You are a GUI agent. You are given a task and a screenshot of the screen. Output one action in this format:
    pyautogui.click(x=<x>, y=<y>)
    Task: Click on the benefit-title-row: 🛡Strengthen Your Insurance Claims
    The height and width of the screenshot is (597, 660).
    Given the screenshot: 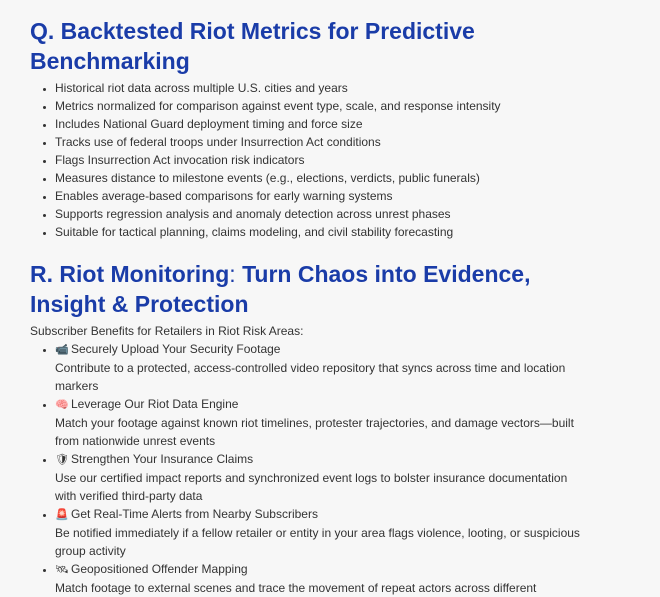 What is the action you would take?
    pyautogui.click(x=322, y=459)
    